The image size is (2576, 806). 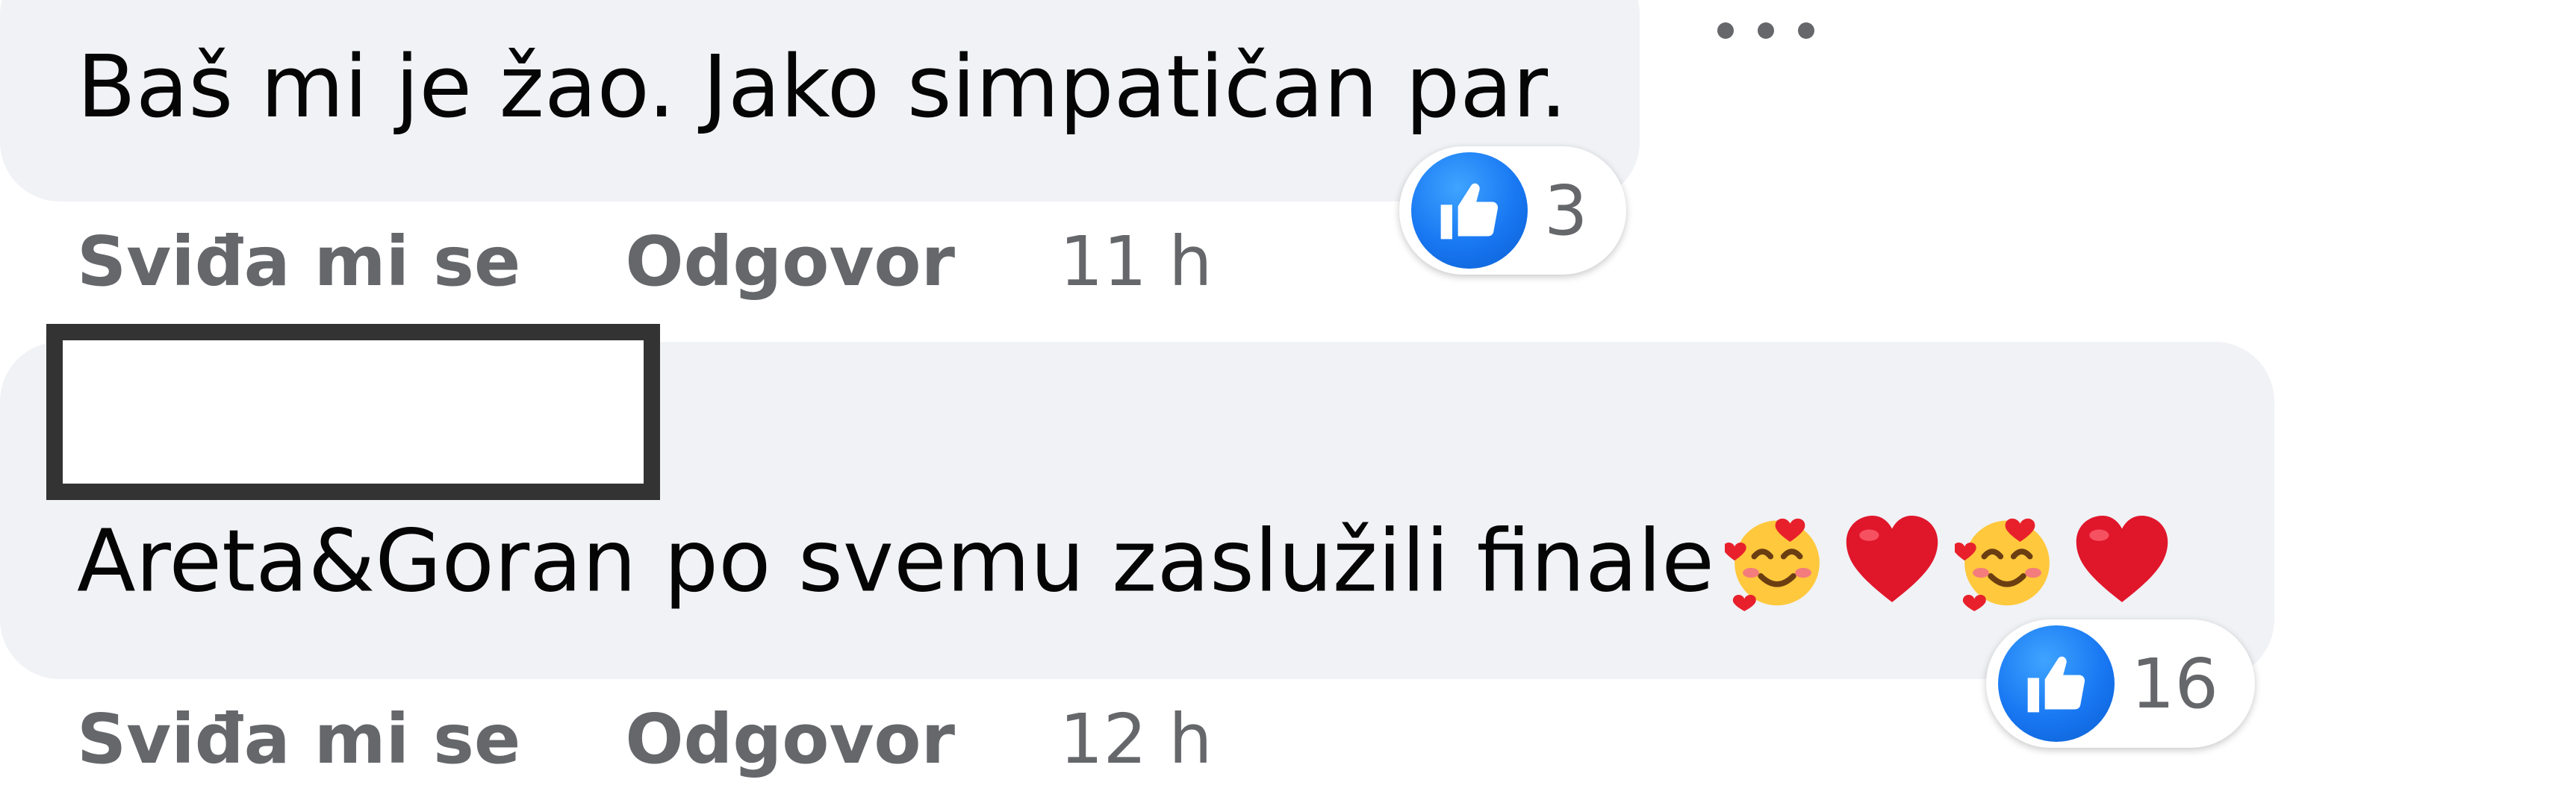 I want to click on reaction-summary: 3, so click(x=1512, y=211).